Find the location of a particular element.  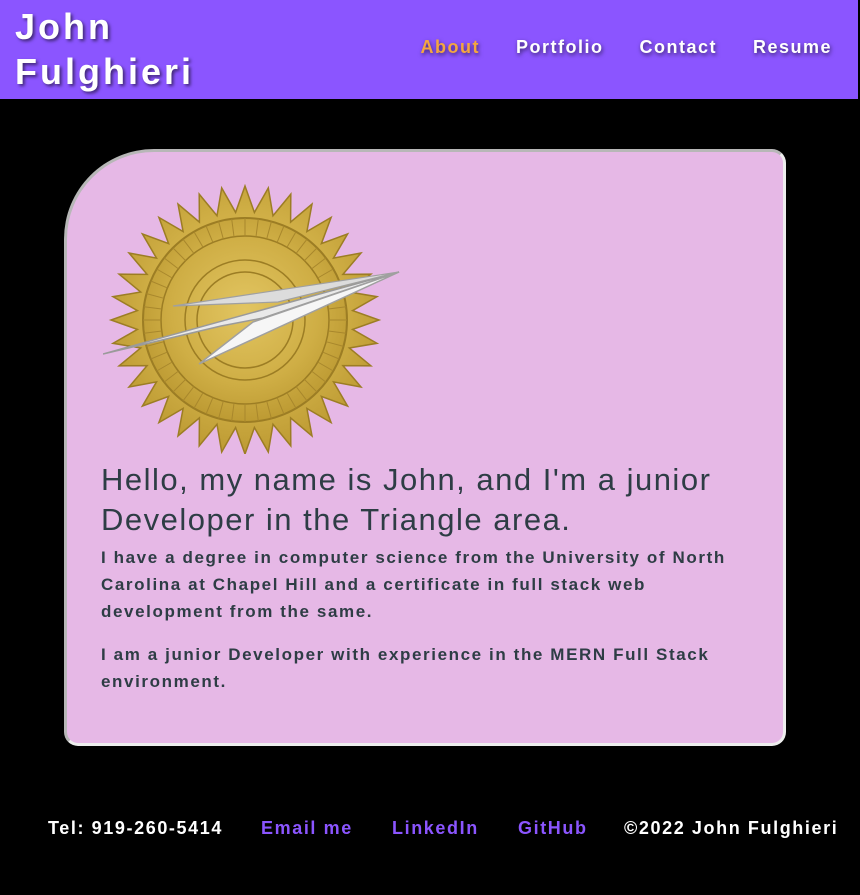

nav-about: About is located at coordinates (449, 47).